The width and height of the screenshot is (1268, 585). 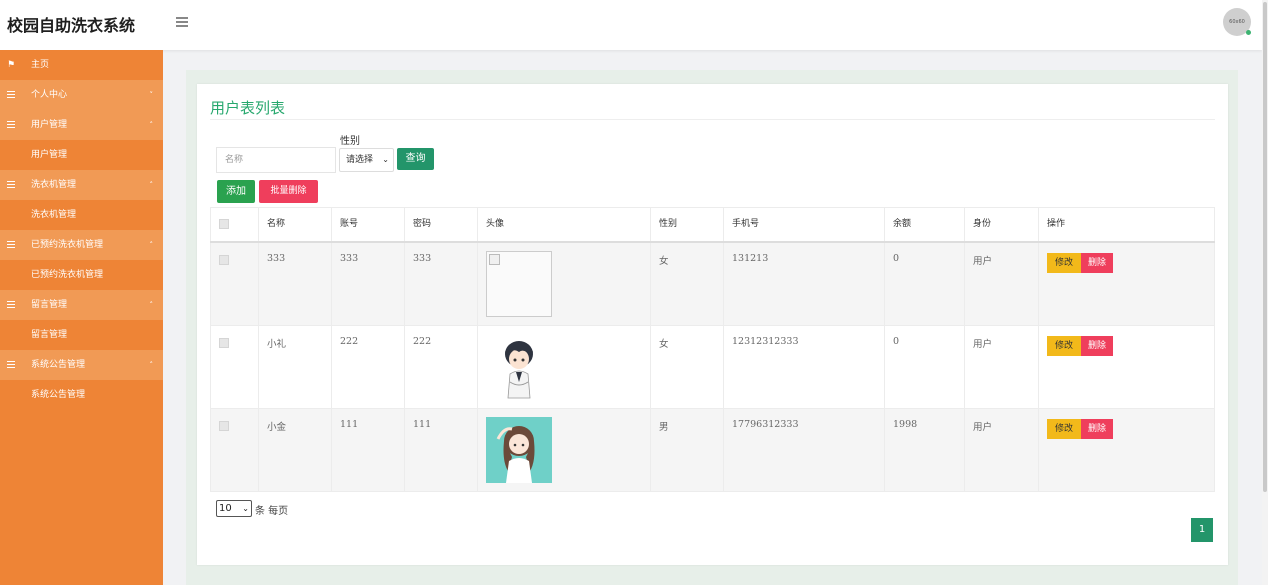 I want to click on sidebar-item-label: 留言管理, so click(x=49, y=305).